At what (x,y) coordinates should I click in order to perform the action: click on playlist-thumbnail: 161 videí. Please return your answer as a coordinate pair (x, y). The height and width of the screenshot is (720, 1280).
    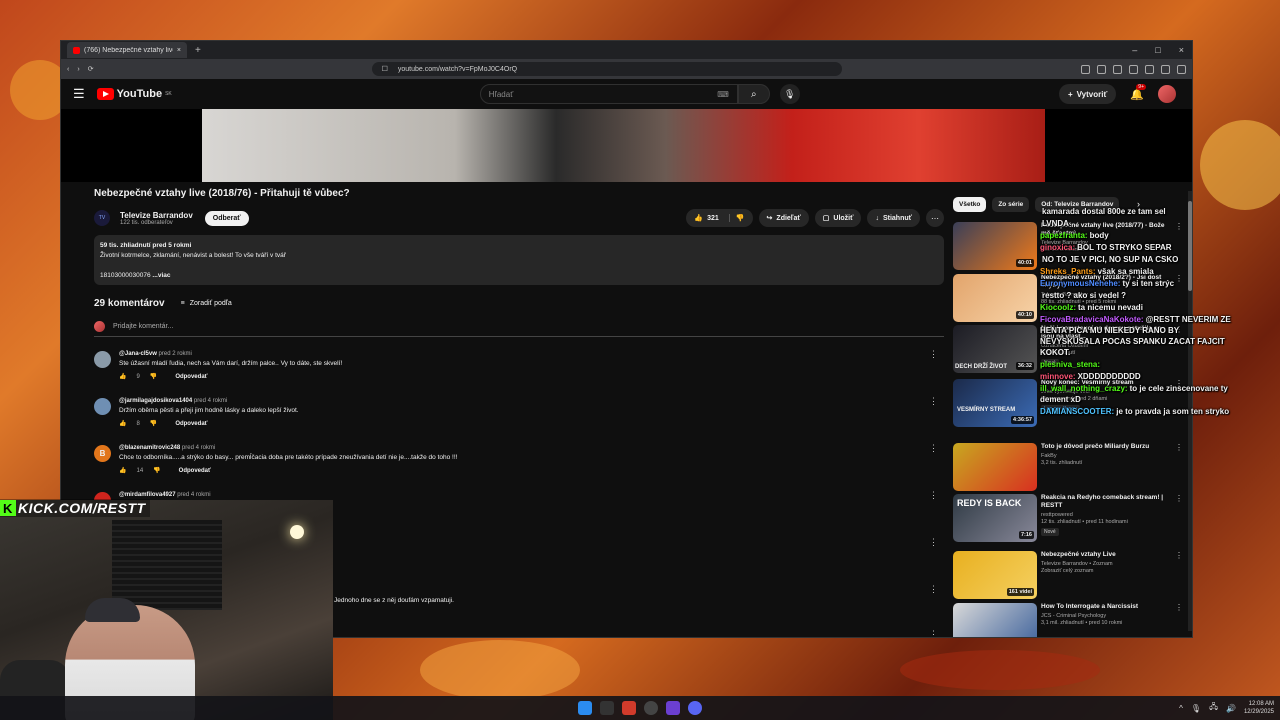
    Looking at the image, I should click on (995, 575).